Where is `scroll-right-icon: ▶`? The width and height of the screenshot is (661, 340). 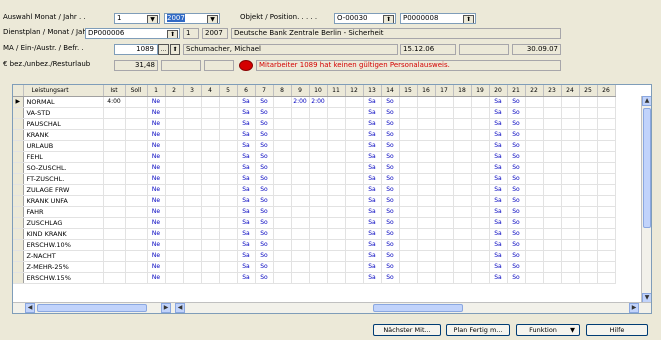
scroll-right-icon: ▶ is located at coordinates (166, 308).